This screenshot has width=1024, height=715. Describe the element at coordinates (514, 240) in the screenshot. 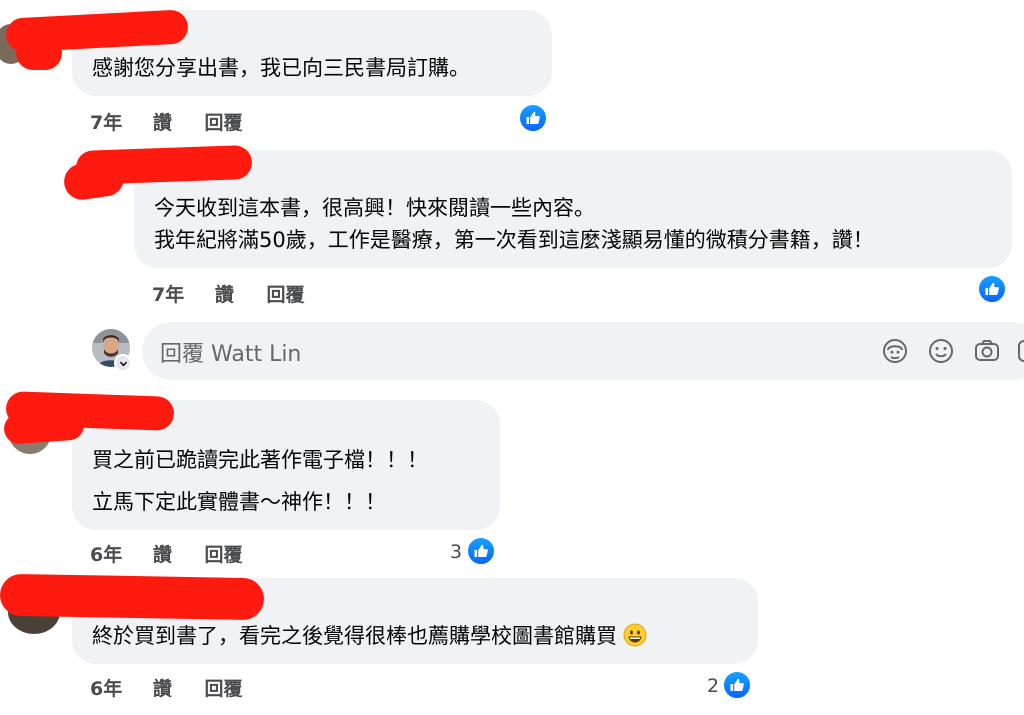

I see `comment-text: 我年紀將滿50歲，工作是醫療，第一次看到這麼淺顯易懂的微積分書籍，讚！` at that location.